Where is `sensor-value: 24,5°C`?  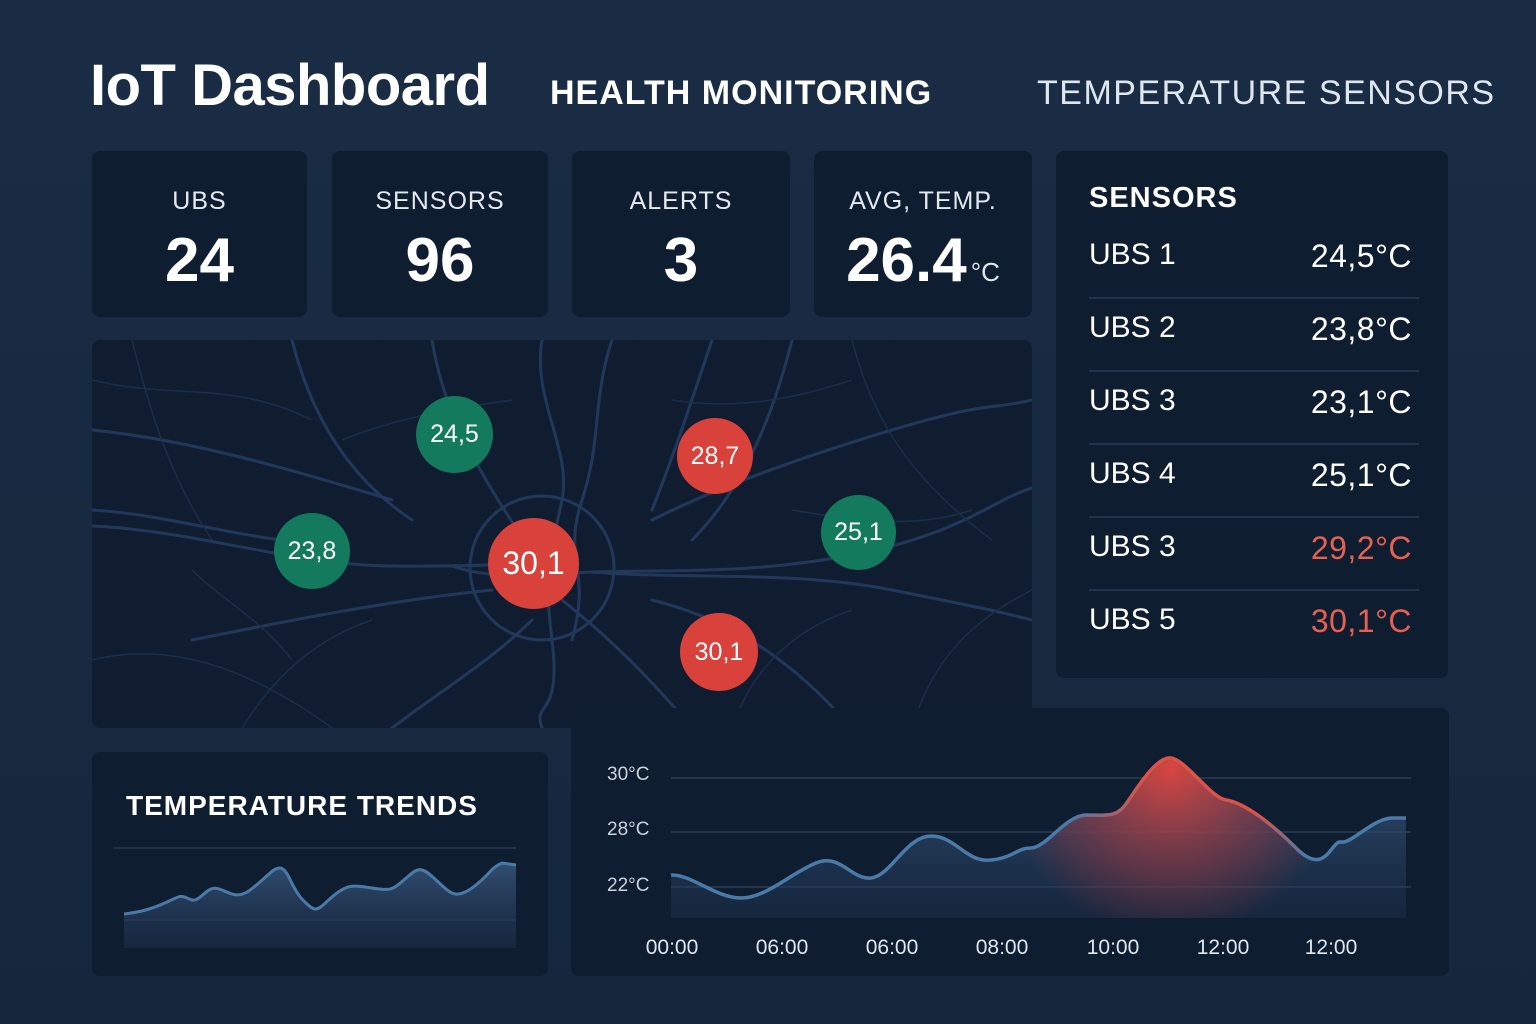
sensor-value: 24,5°C is located at coordinates (1361, 256).